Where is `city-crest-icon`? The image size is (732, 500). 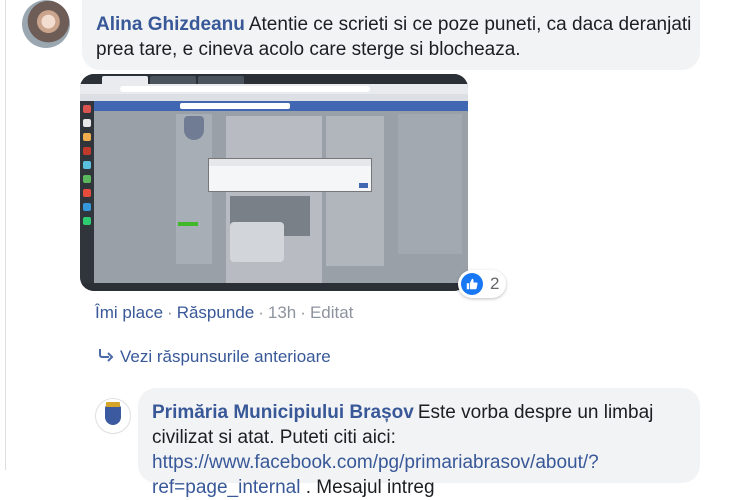 city-crest-icon is located at coordinates (113, 416).